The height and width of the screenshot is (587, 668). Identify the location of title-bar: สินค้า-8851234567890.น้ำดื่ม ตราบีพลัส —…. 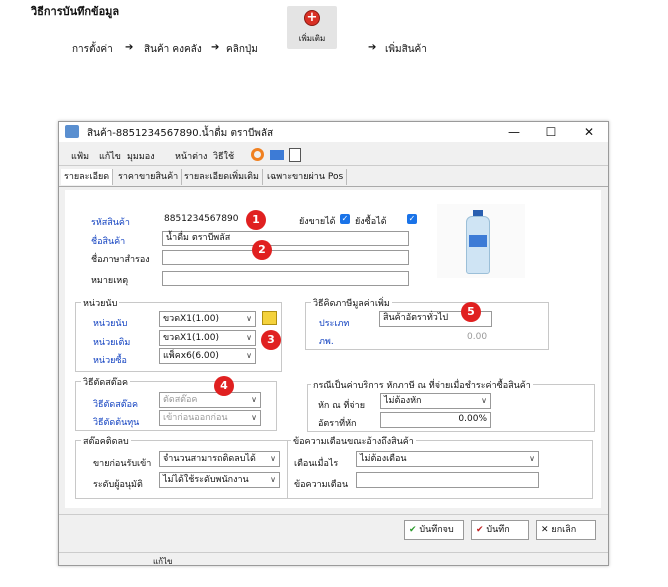
(333, 132).